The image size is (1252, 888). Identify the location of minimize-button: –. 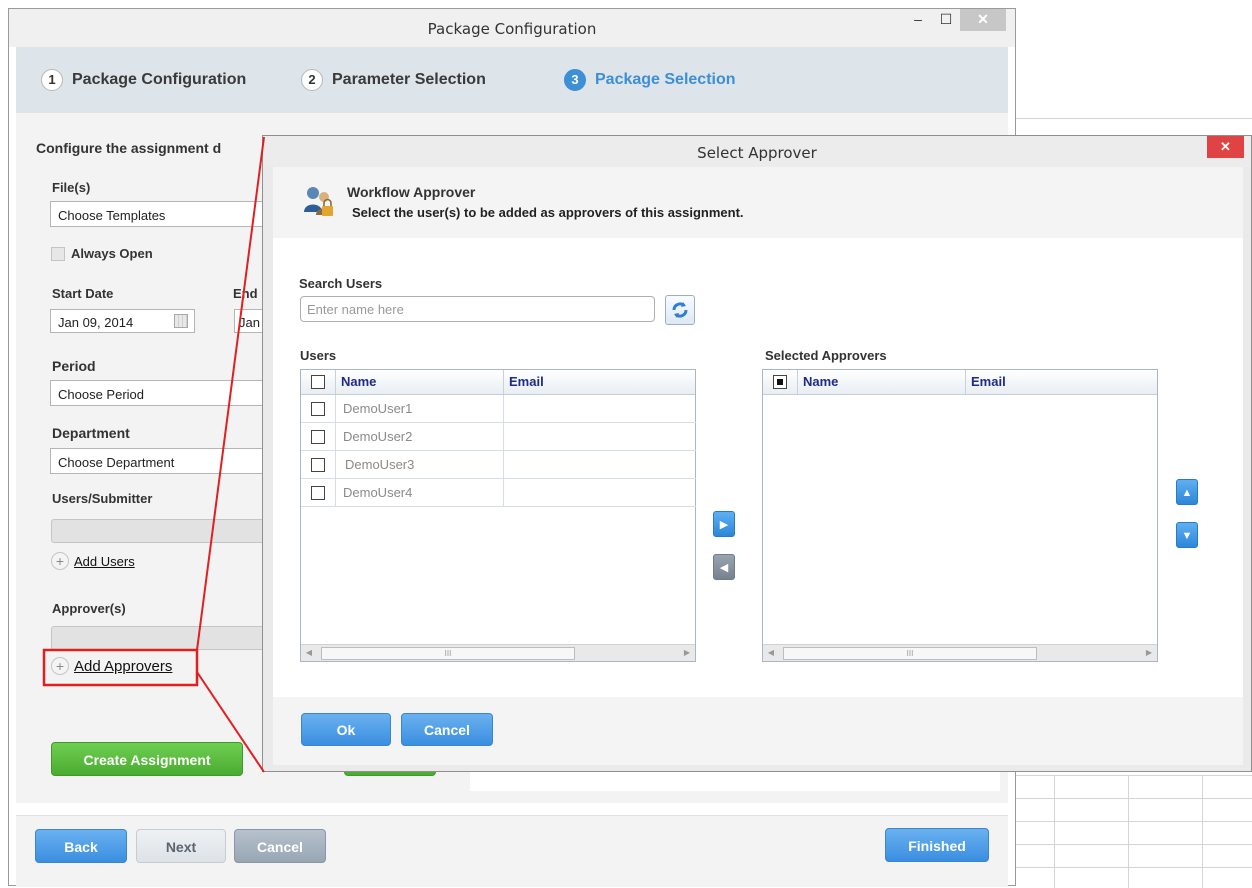
(918, 20).